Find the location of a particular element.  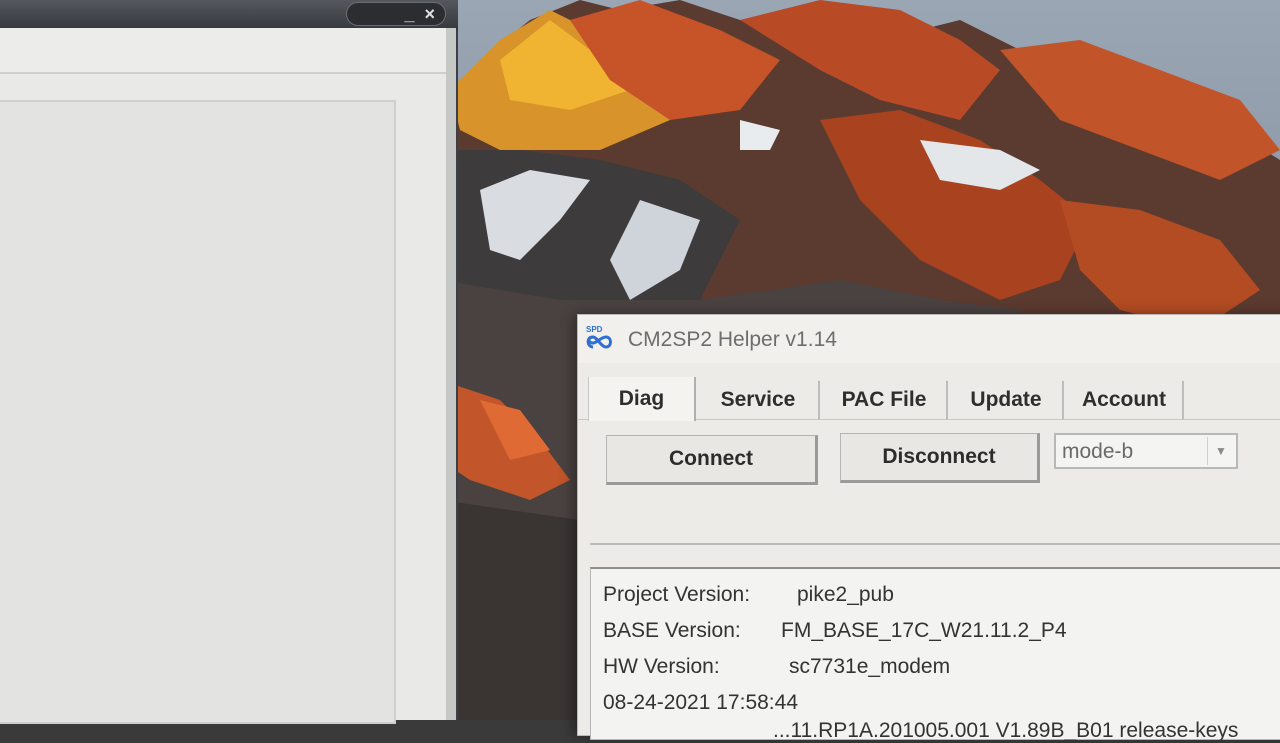

info-row-hw: HW Version: sc7731e_modem is located at coordinates (776, 667).